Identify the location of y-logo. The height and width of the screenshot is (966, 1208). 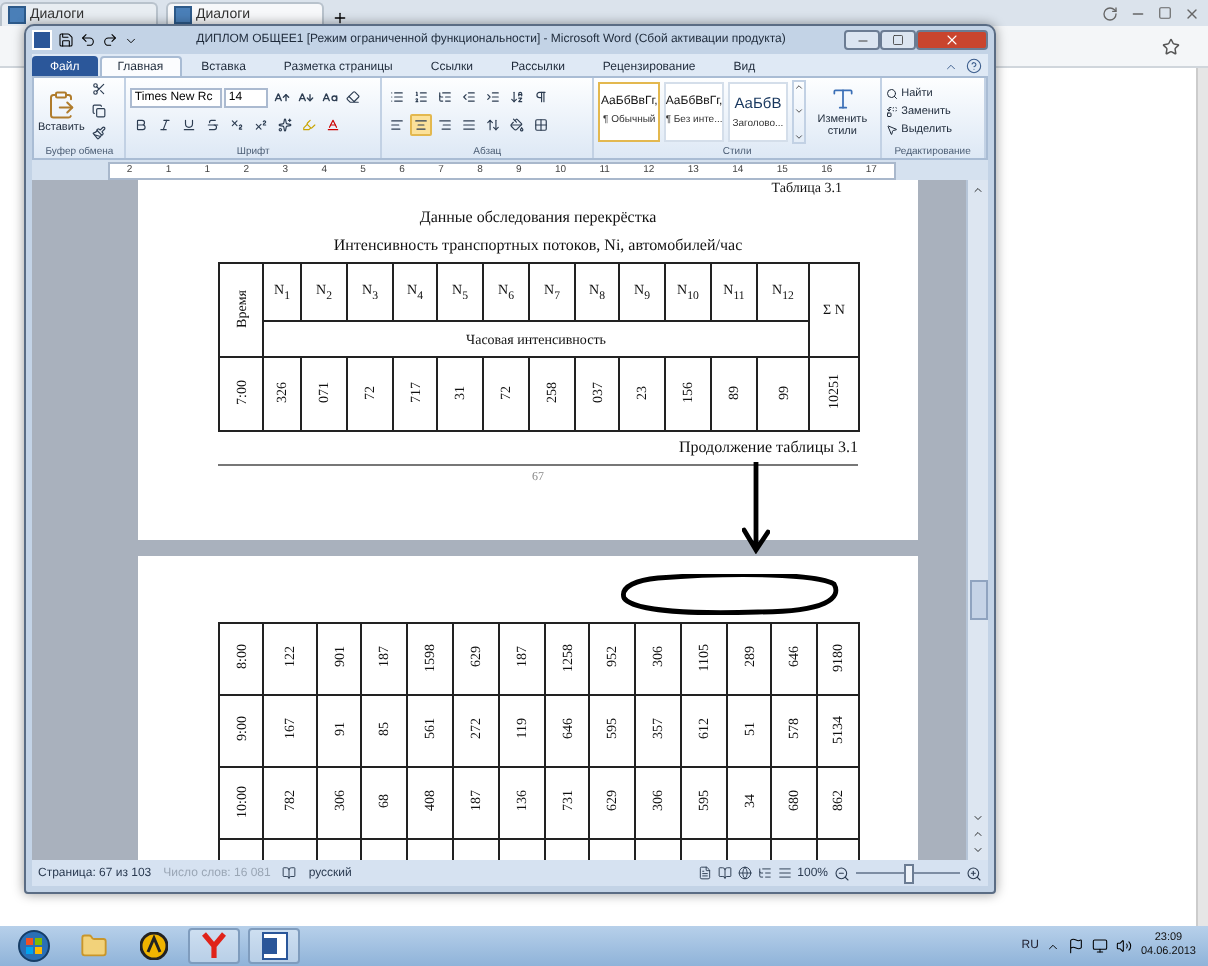
(214, 946).